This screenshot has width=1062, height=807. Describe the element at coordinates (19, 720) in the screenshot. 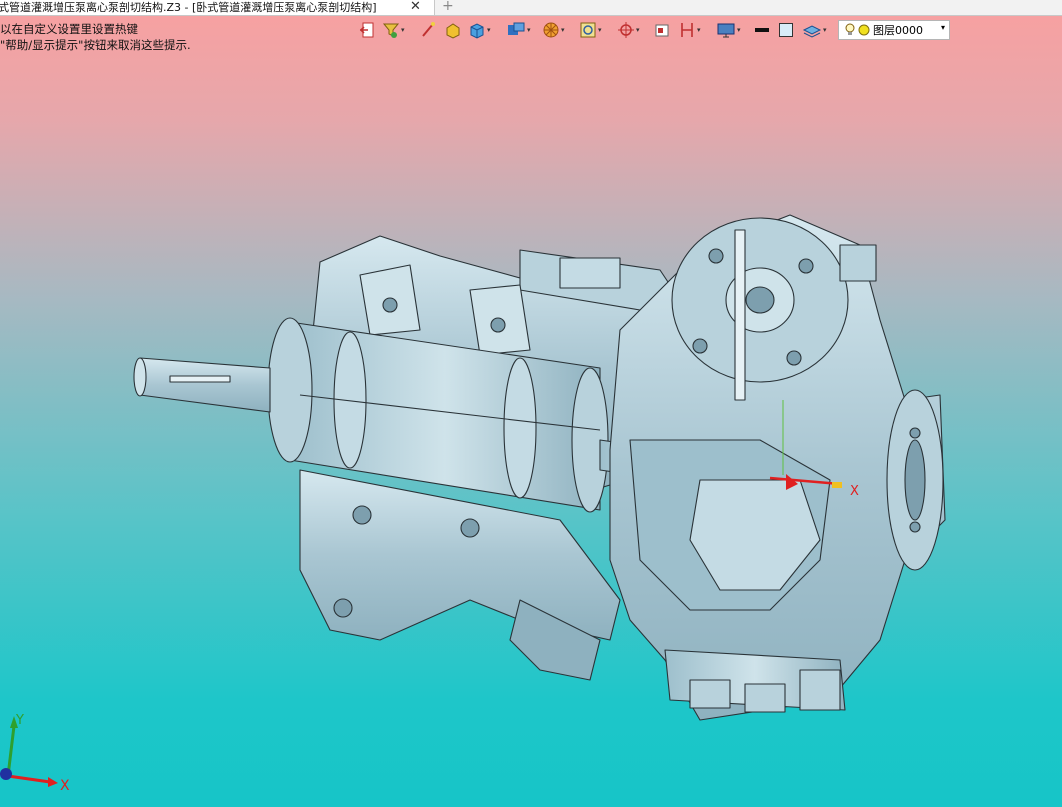

I see `triad-y-label: Y` at that location.